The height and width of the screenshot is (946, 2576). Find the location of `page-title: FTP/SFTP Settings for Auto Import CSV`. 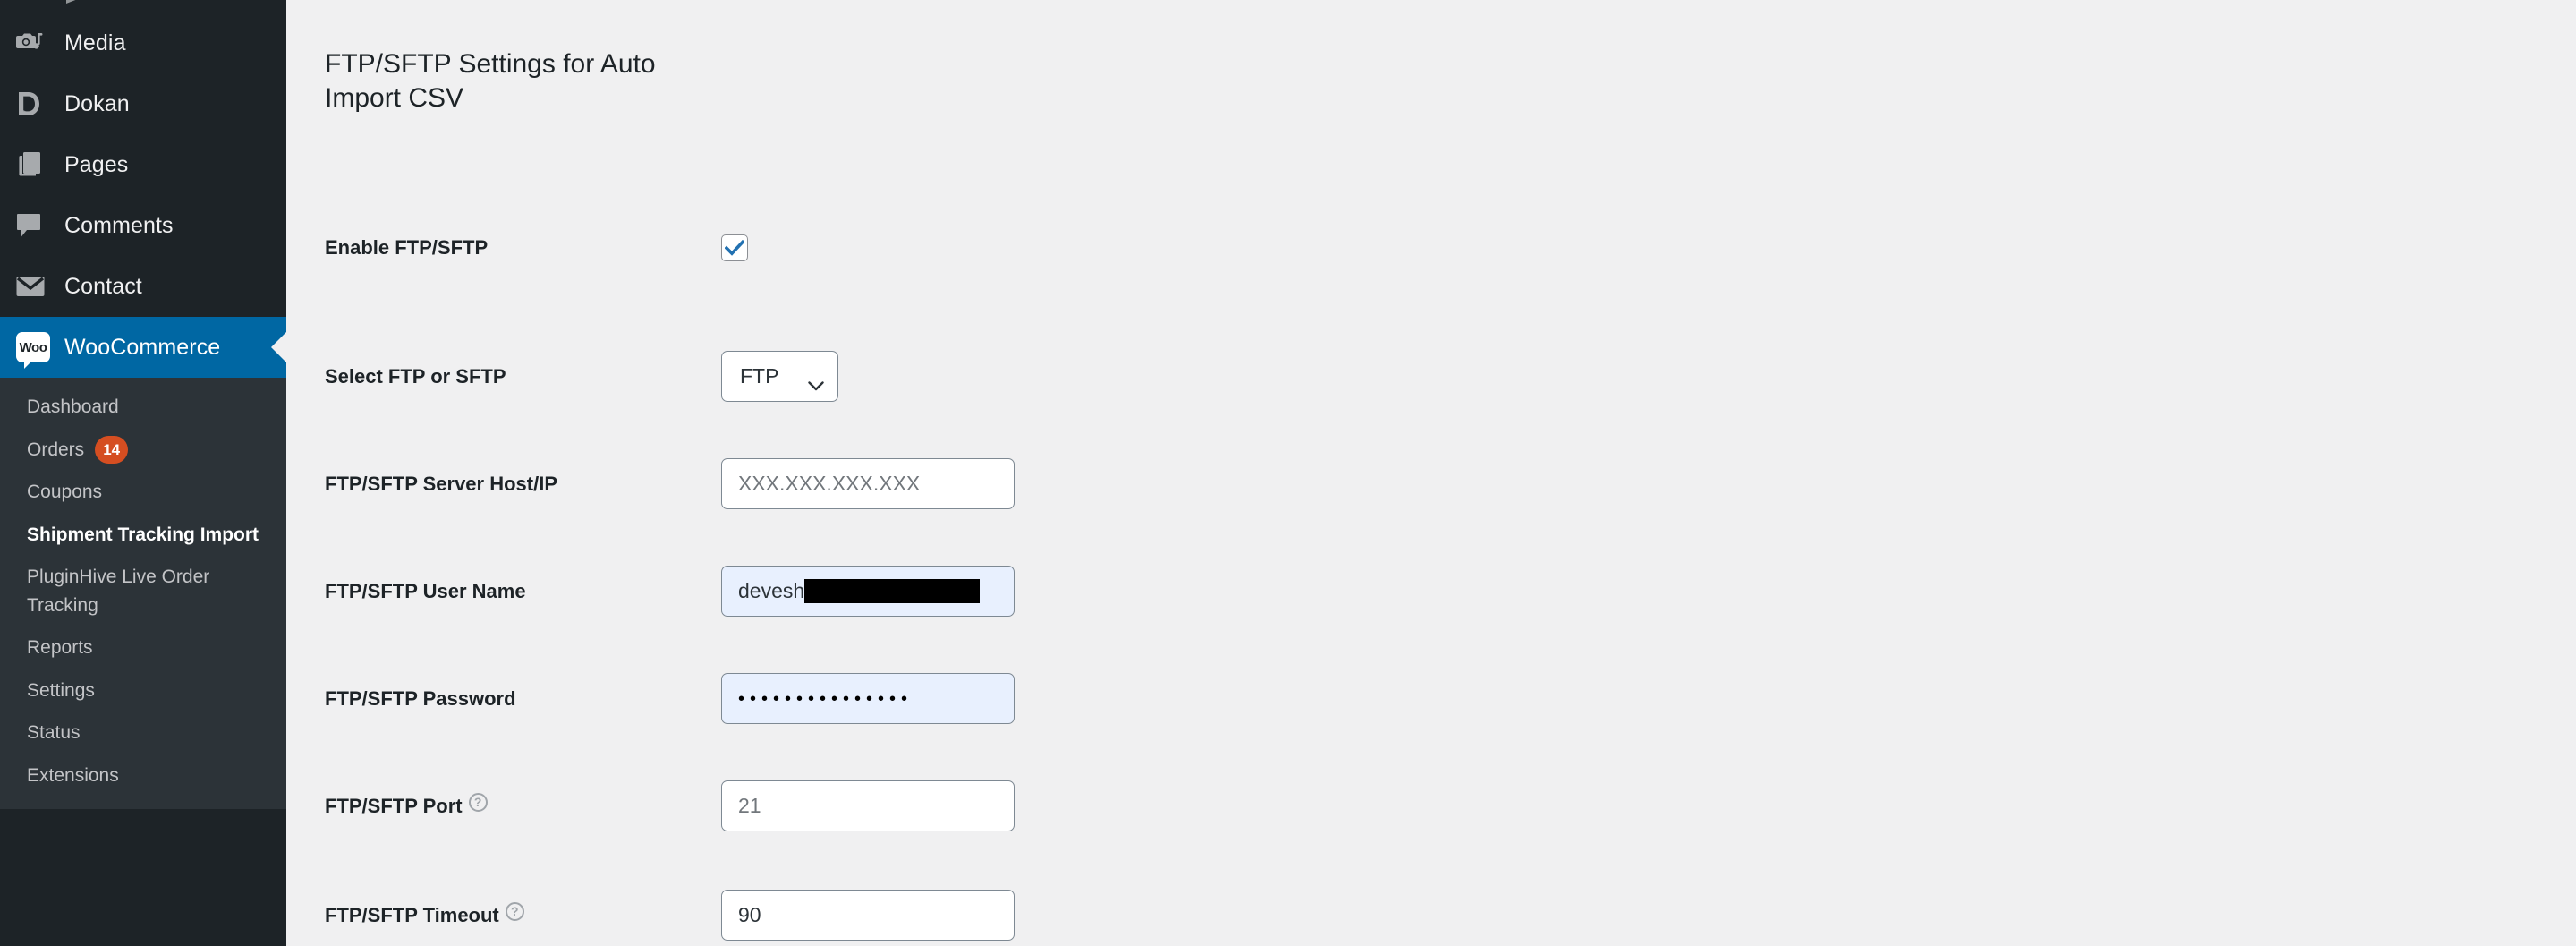

page-title: FTP/SFTP Settings for Auto Import CSV is located at coordinates (490, 81).